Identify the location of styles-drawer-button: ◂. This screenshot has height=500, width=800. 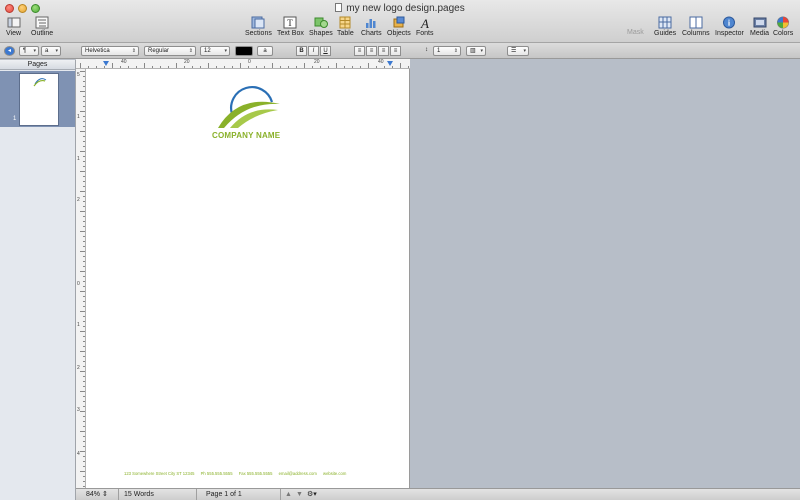
(9, 51).